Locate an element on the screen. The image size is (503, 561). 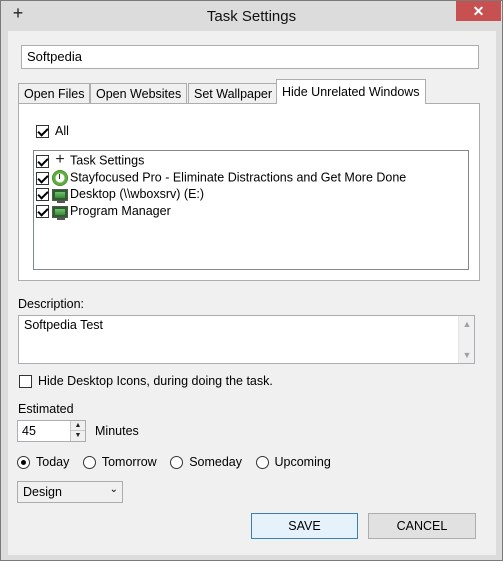
item-label: Task Settings is located at coordinates (107, 160).